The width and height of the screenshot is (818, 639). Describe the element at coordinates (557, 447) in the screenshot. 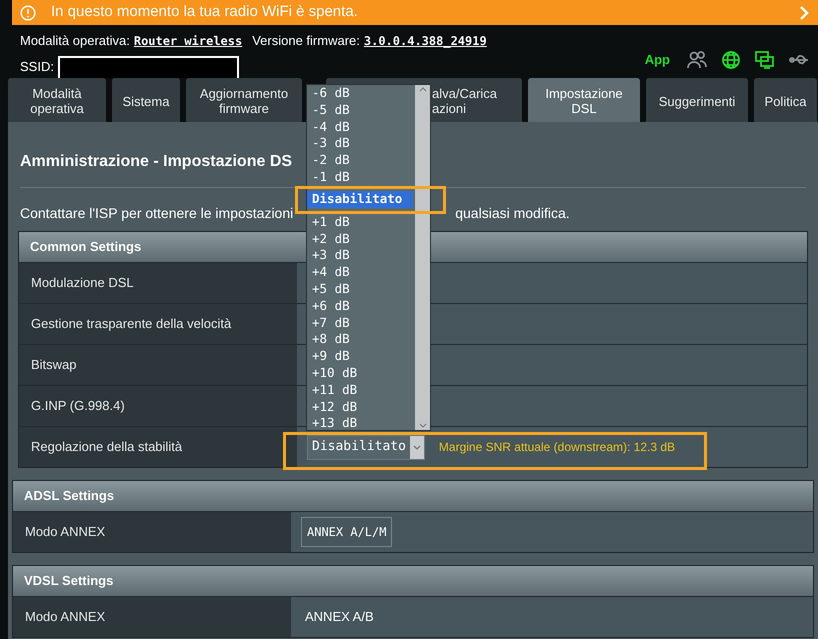

I see `snr-margin-note: Margine SNR attuale (downstream): 12.3 dB` at that location.